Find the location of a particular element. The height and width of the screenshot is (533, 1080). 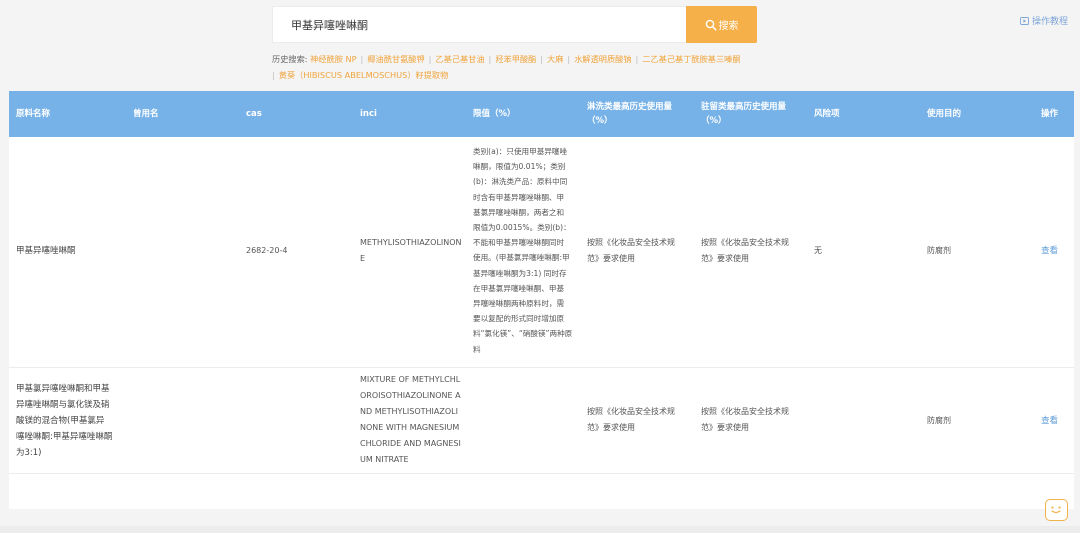

history-item: 乙基己基甘油 is located at coordinates (459, 59).